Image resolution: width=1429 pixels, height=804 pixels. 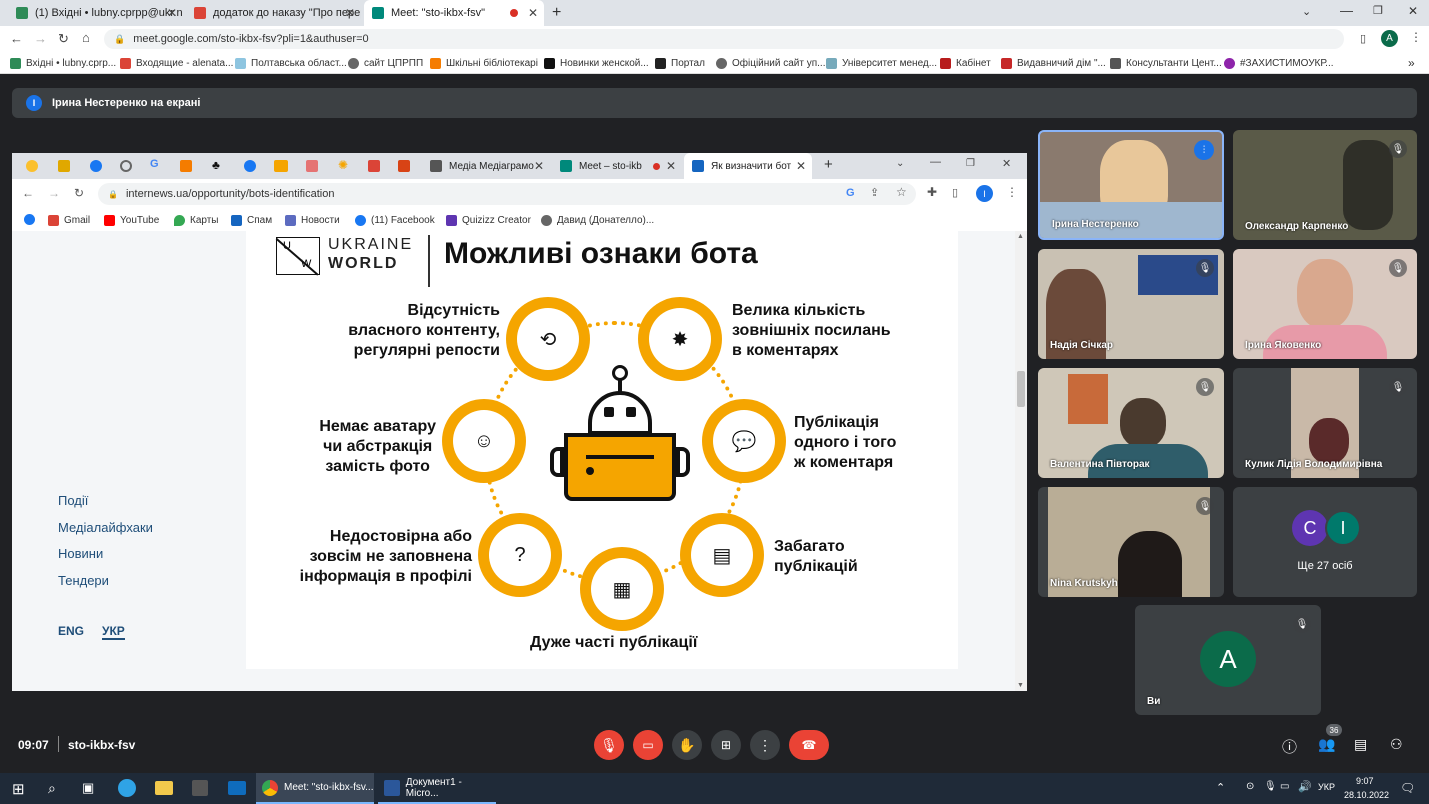 I want to click on inner-bookmark: YouTube, so click(x=131, y=220).